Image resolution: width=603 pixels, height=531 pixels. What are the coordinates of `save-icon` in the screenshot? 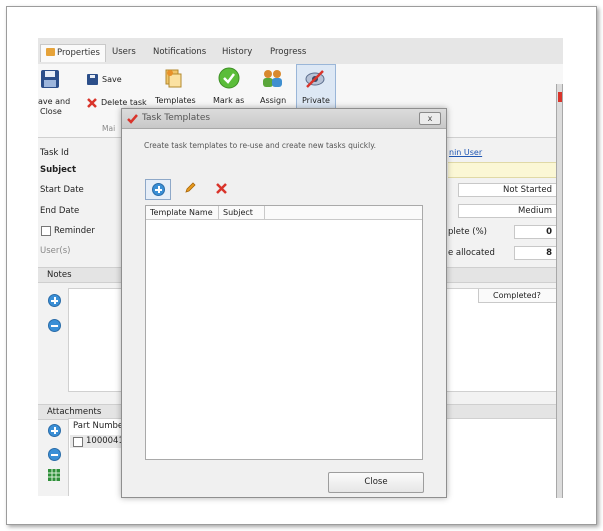 It's located at (92, 79).